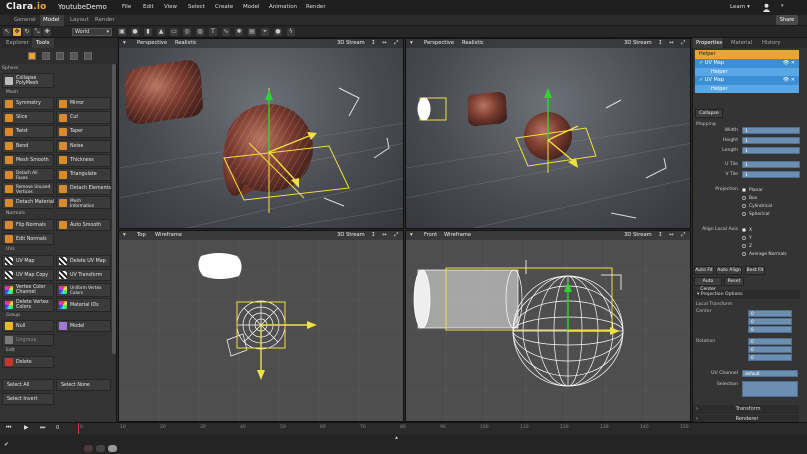 The width and height of the screenshot is (807, 454). Describe the element at coordinates (28, 275) in the screenshot. I see `uv-map-copy-button: UV Map Copy` at that location.